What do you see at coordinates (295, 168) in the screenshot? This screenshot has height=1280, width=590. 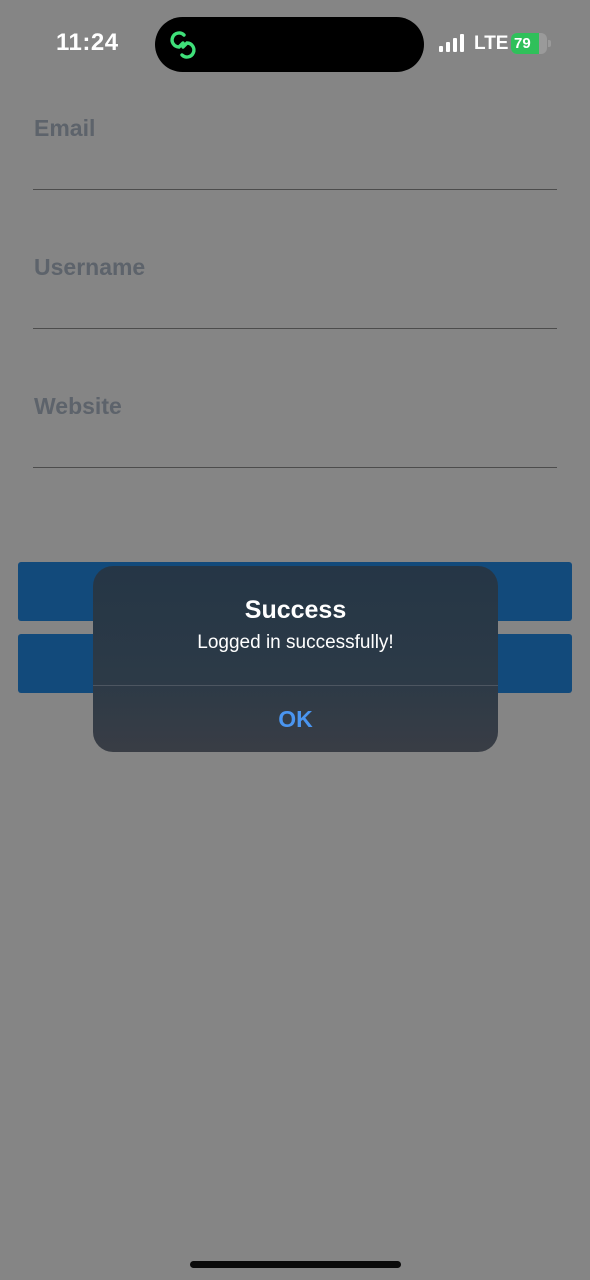 I see `email-field` at bounding box center [295, 168].